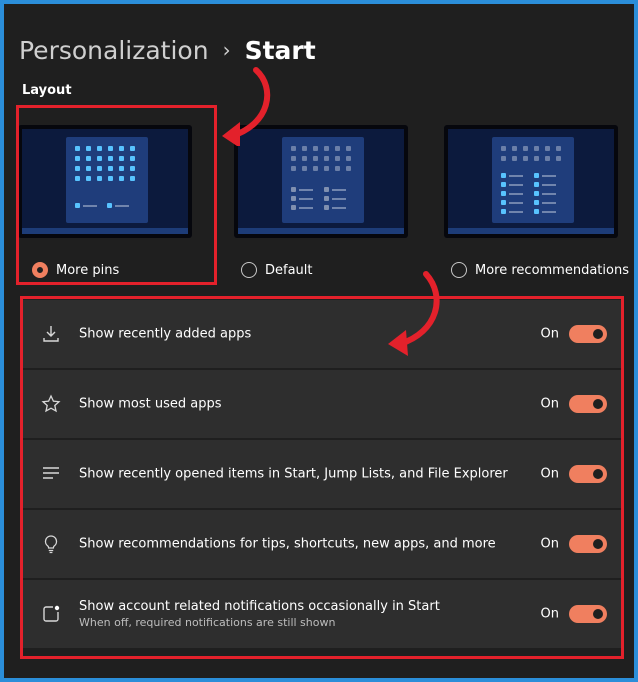 This screenshot has height=682, width=638. Describe the element at coordinates (40, 270) in the screenshot. I see `radio-selected-icon` at that location.